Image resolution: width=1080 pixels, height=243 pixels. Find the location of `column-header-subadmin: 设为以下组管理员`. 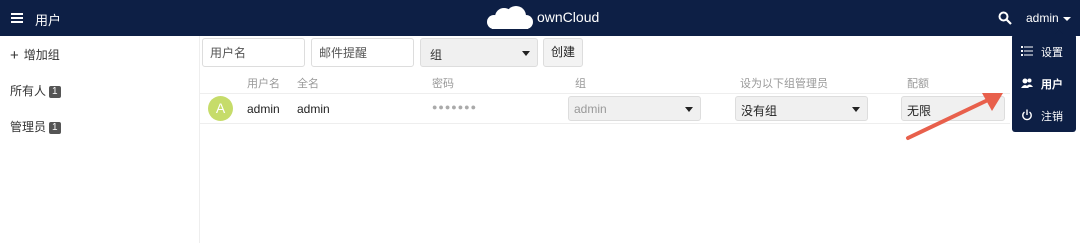

column-header-subadmin: 设为以下组管理员 is located at coordinates (784, 83).